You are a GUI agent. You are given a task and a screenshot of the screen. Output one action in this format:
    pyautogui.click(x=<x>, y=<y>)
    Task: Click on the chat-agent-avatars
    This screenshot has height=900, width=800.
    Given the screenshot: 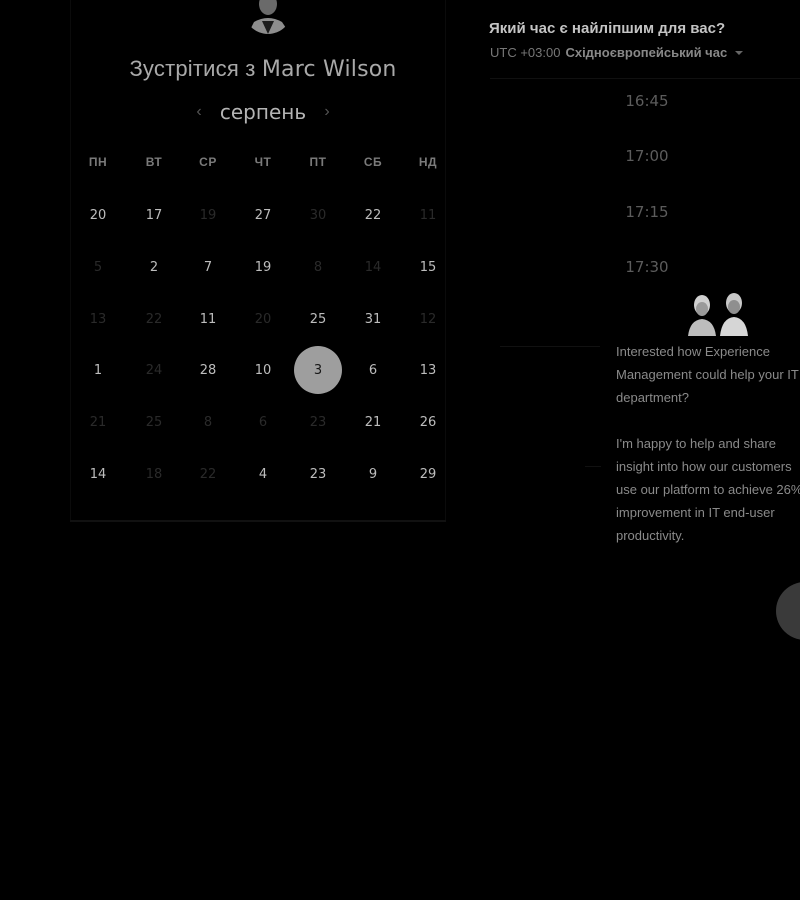 What is the action you would take?
    pyautogui.click(x=718, y=314)
    